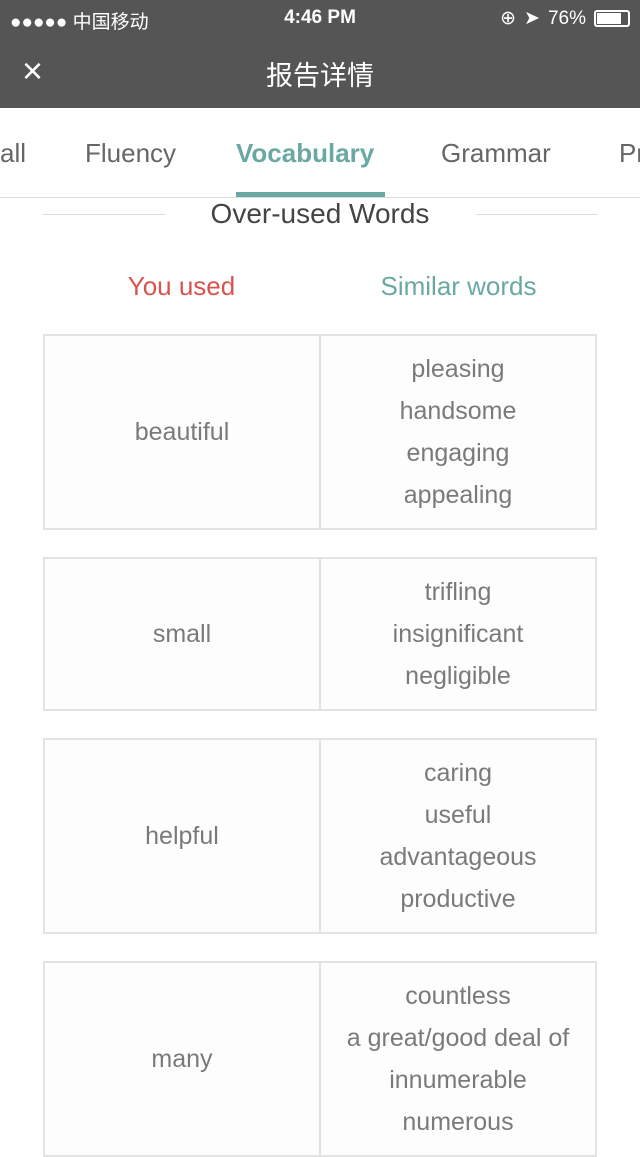  I want to click on status-right: ⊕ ➤ 76%, so click(565, 18).